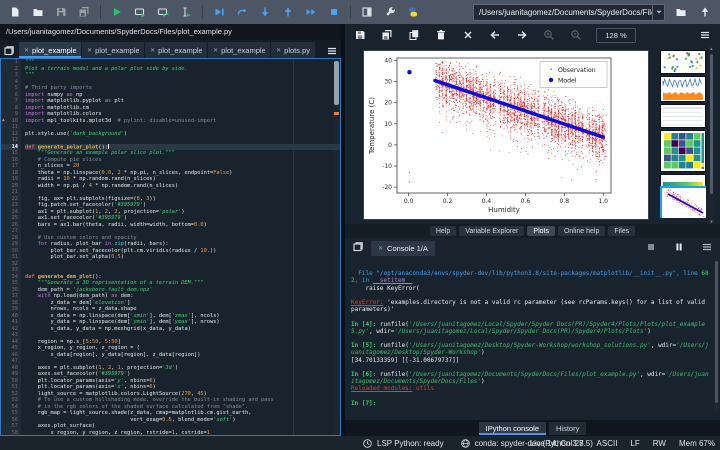  I want to click on run-selection-icon, so click(186, 12).